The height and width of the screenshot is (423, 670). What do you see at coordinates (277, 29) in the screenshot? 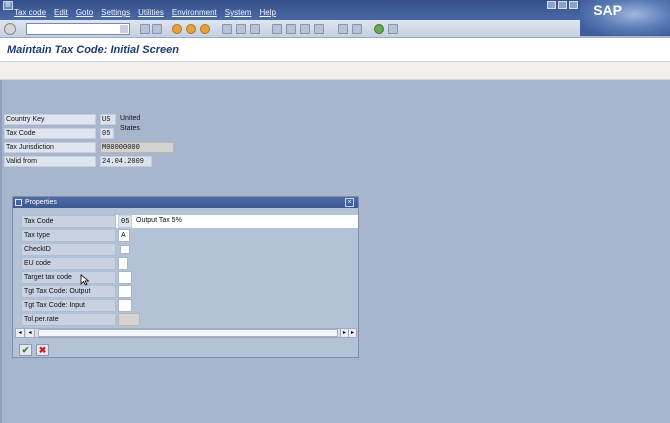
I see `first-page-icon` at bounding box center [277, 29].